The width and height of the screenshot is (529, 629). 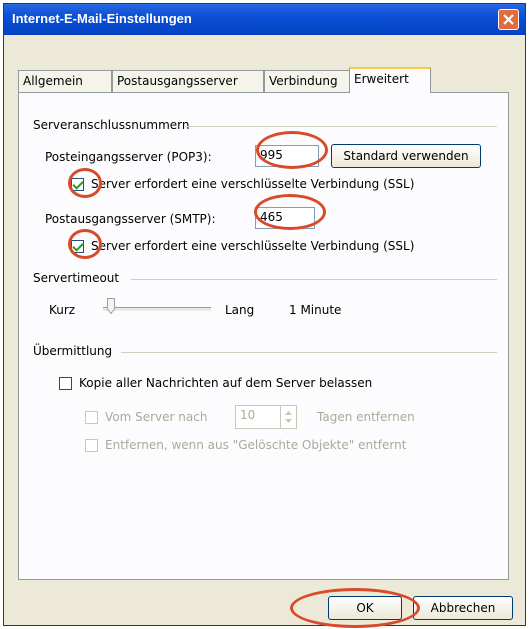 I want to click on tab-postausgangsserver: Postausgangsserver, so click(x=188, y=81).